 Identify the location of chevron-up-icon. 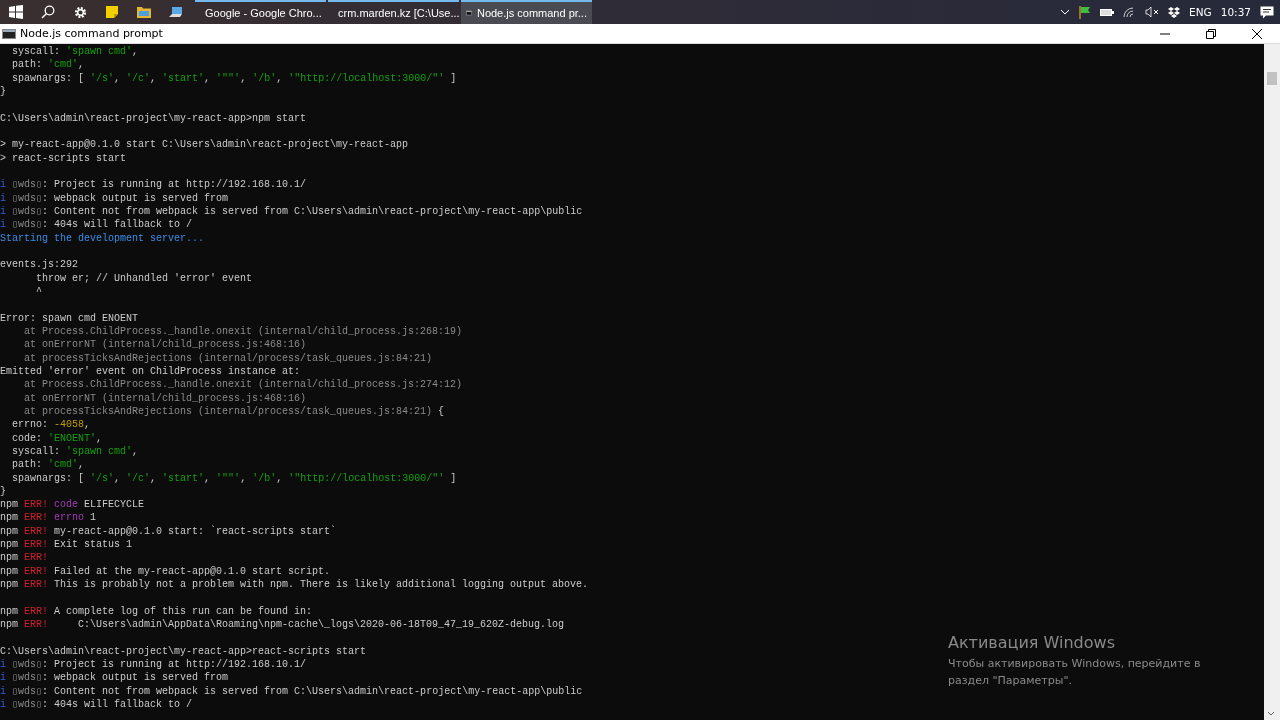
(1065, 12).